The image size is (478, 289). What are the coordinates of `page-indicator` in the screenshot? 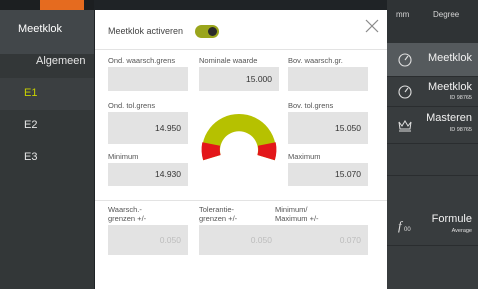 It's located at (242, 285).